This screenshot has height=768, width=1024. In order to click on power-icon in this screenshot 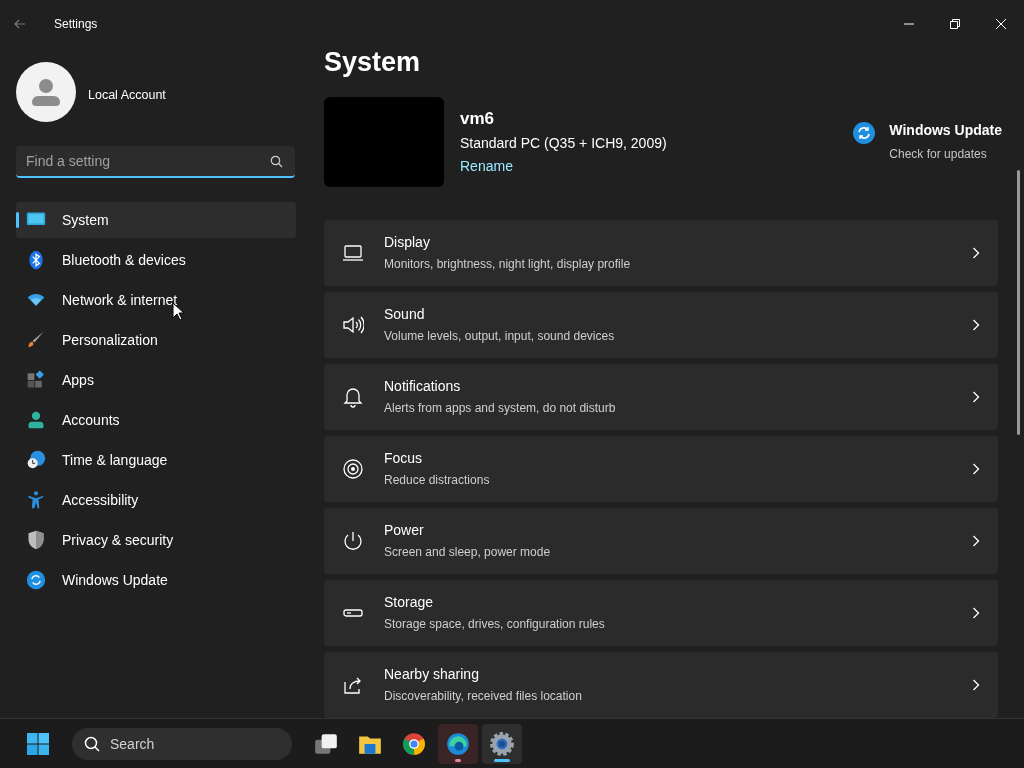, I will do `click(353, 540)`.